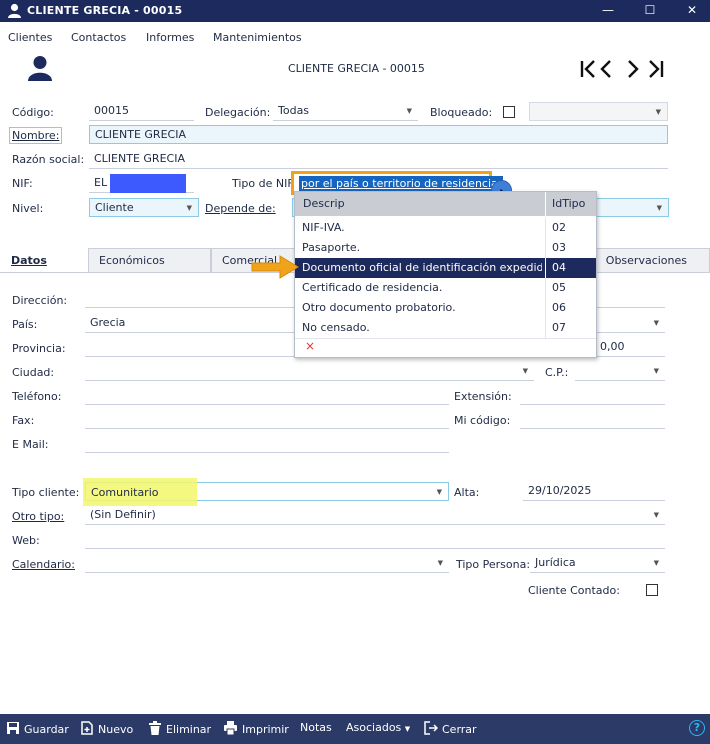 This screenshot has width=710, height=744. Describe the element at coordinates (650, 11) in the screenshot. I see `maximize-button: ☐` at that location.